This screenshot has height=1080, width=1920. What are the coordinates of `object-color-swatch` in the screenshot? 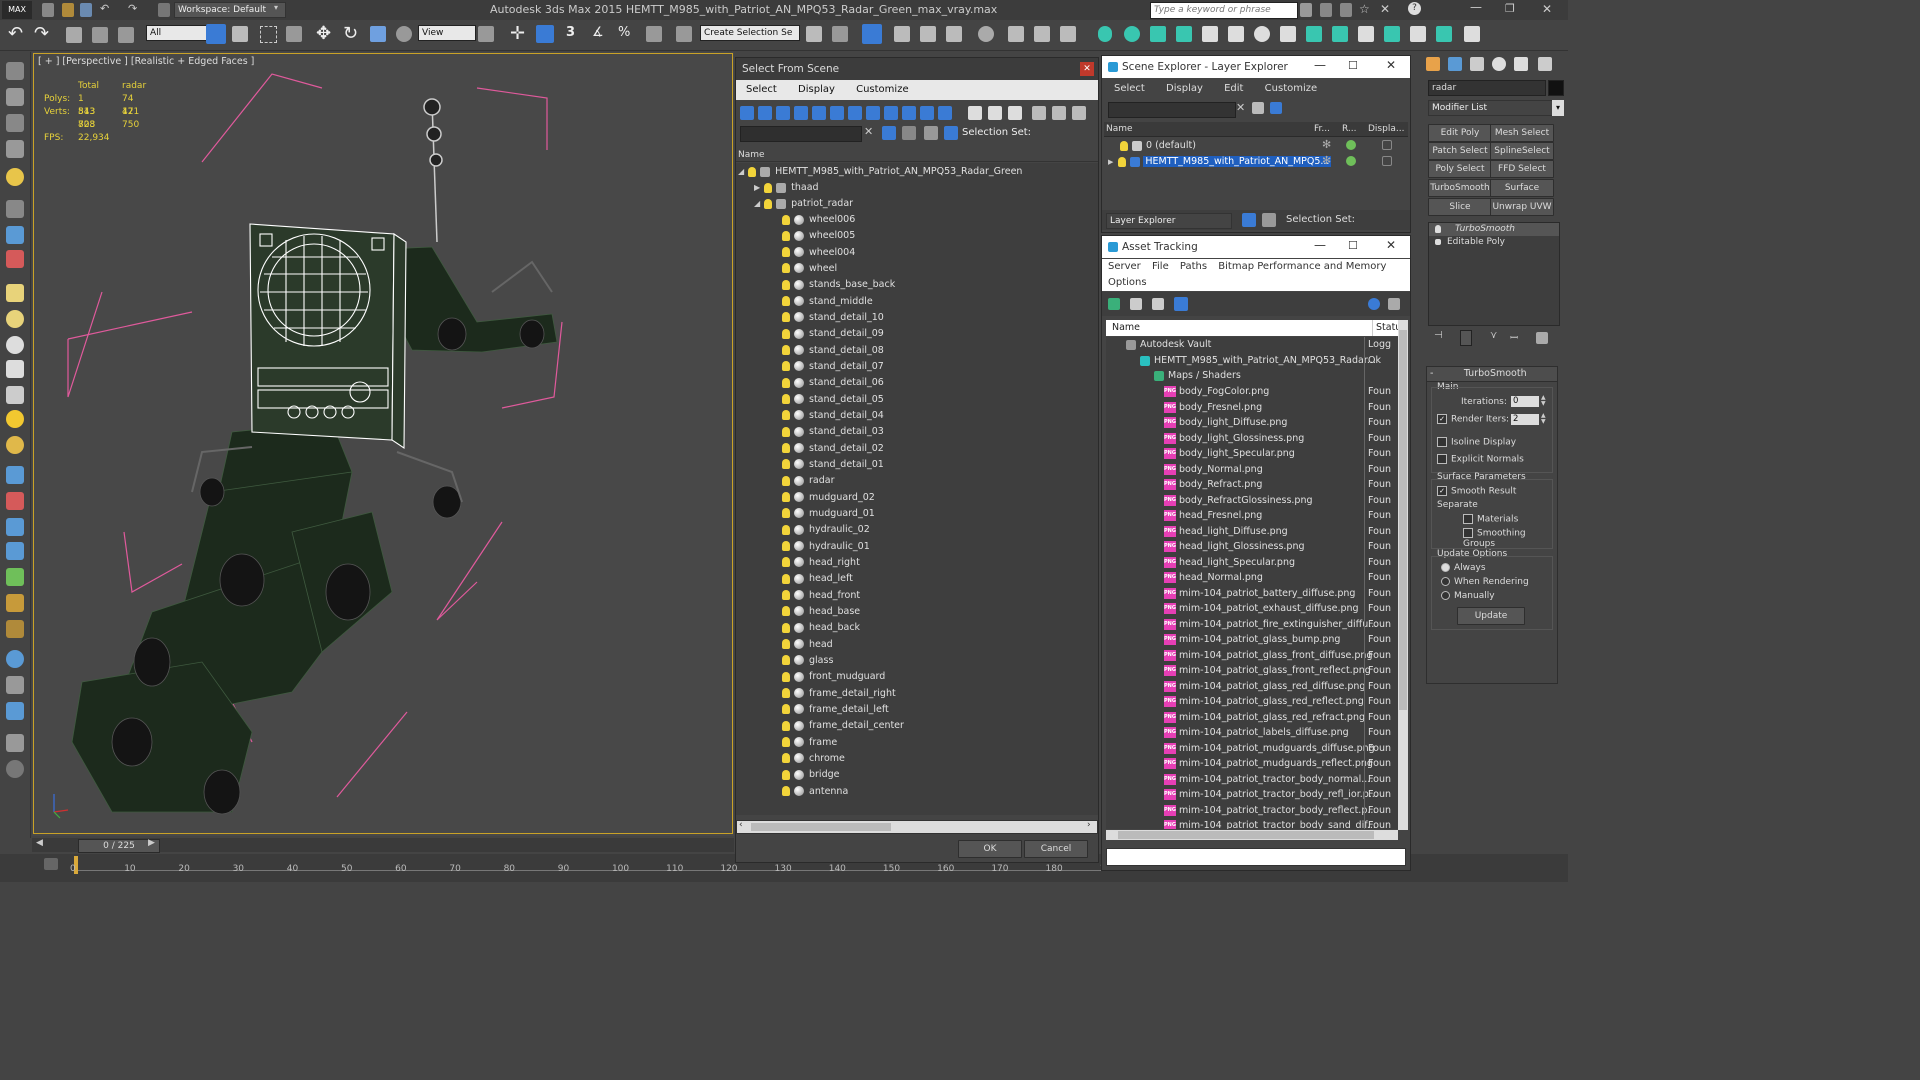 It's located at (1556, 88).